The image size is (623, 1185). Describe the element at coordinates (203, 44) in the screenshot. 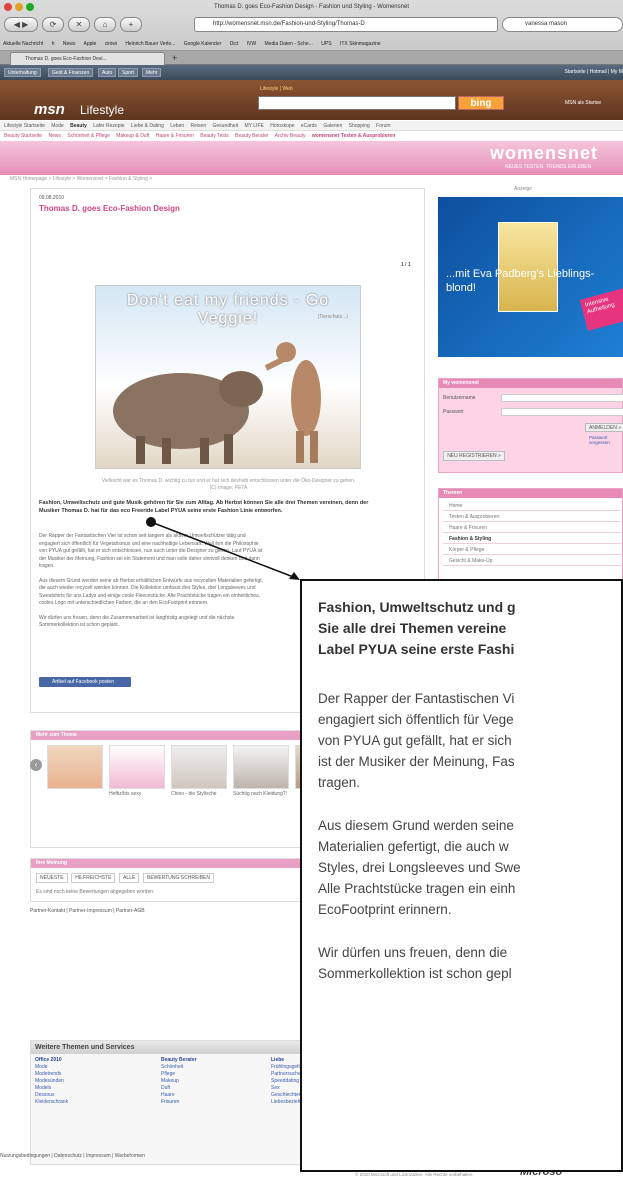

I see `bookmark-item: Google Kalender` at that location.